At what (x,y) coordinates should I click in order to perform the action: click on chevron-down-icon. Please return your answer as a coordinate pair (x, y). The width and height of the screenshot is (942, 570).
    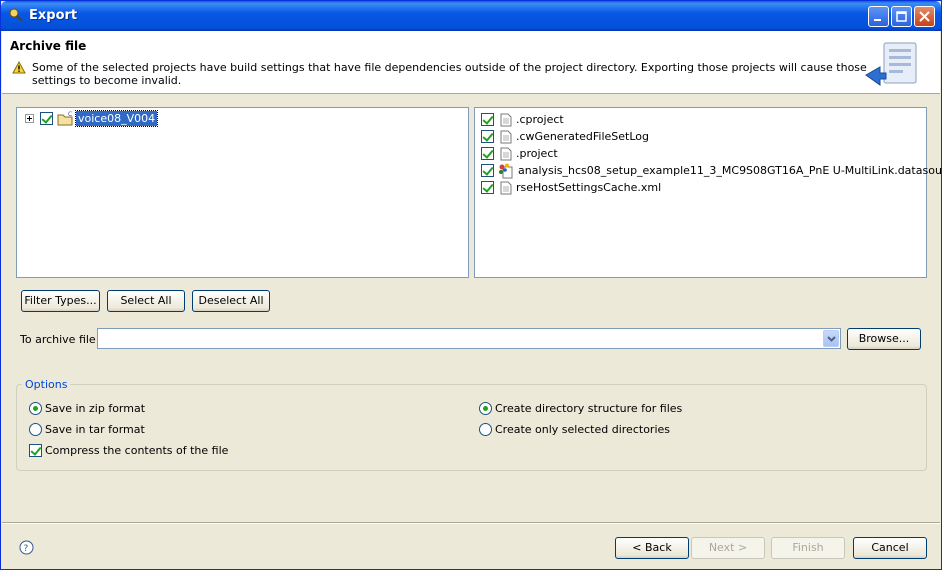
    Looking at the image, I should click on (831, 339).